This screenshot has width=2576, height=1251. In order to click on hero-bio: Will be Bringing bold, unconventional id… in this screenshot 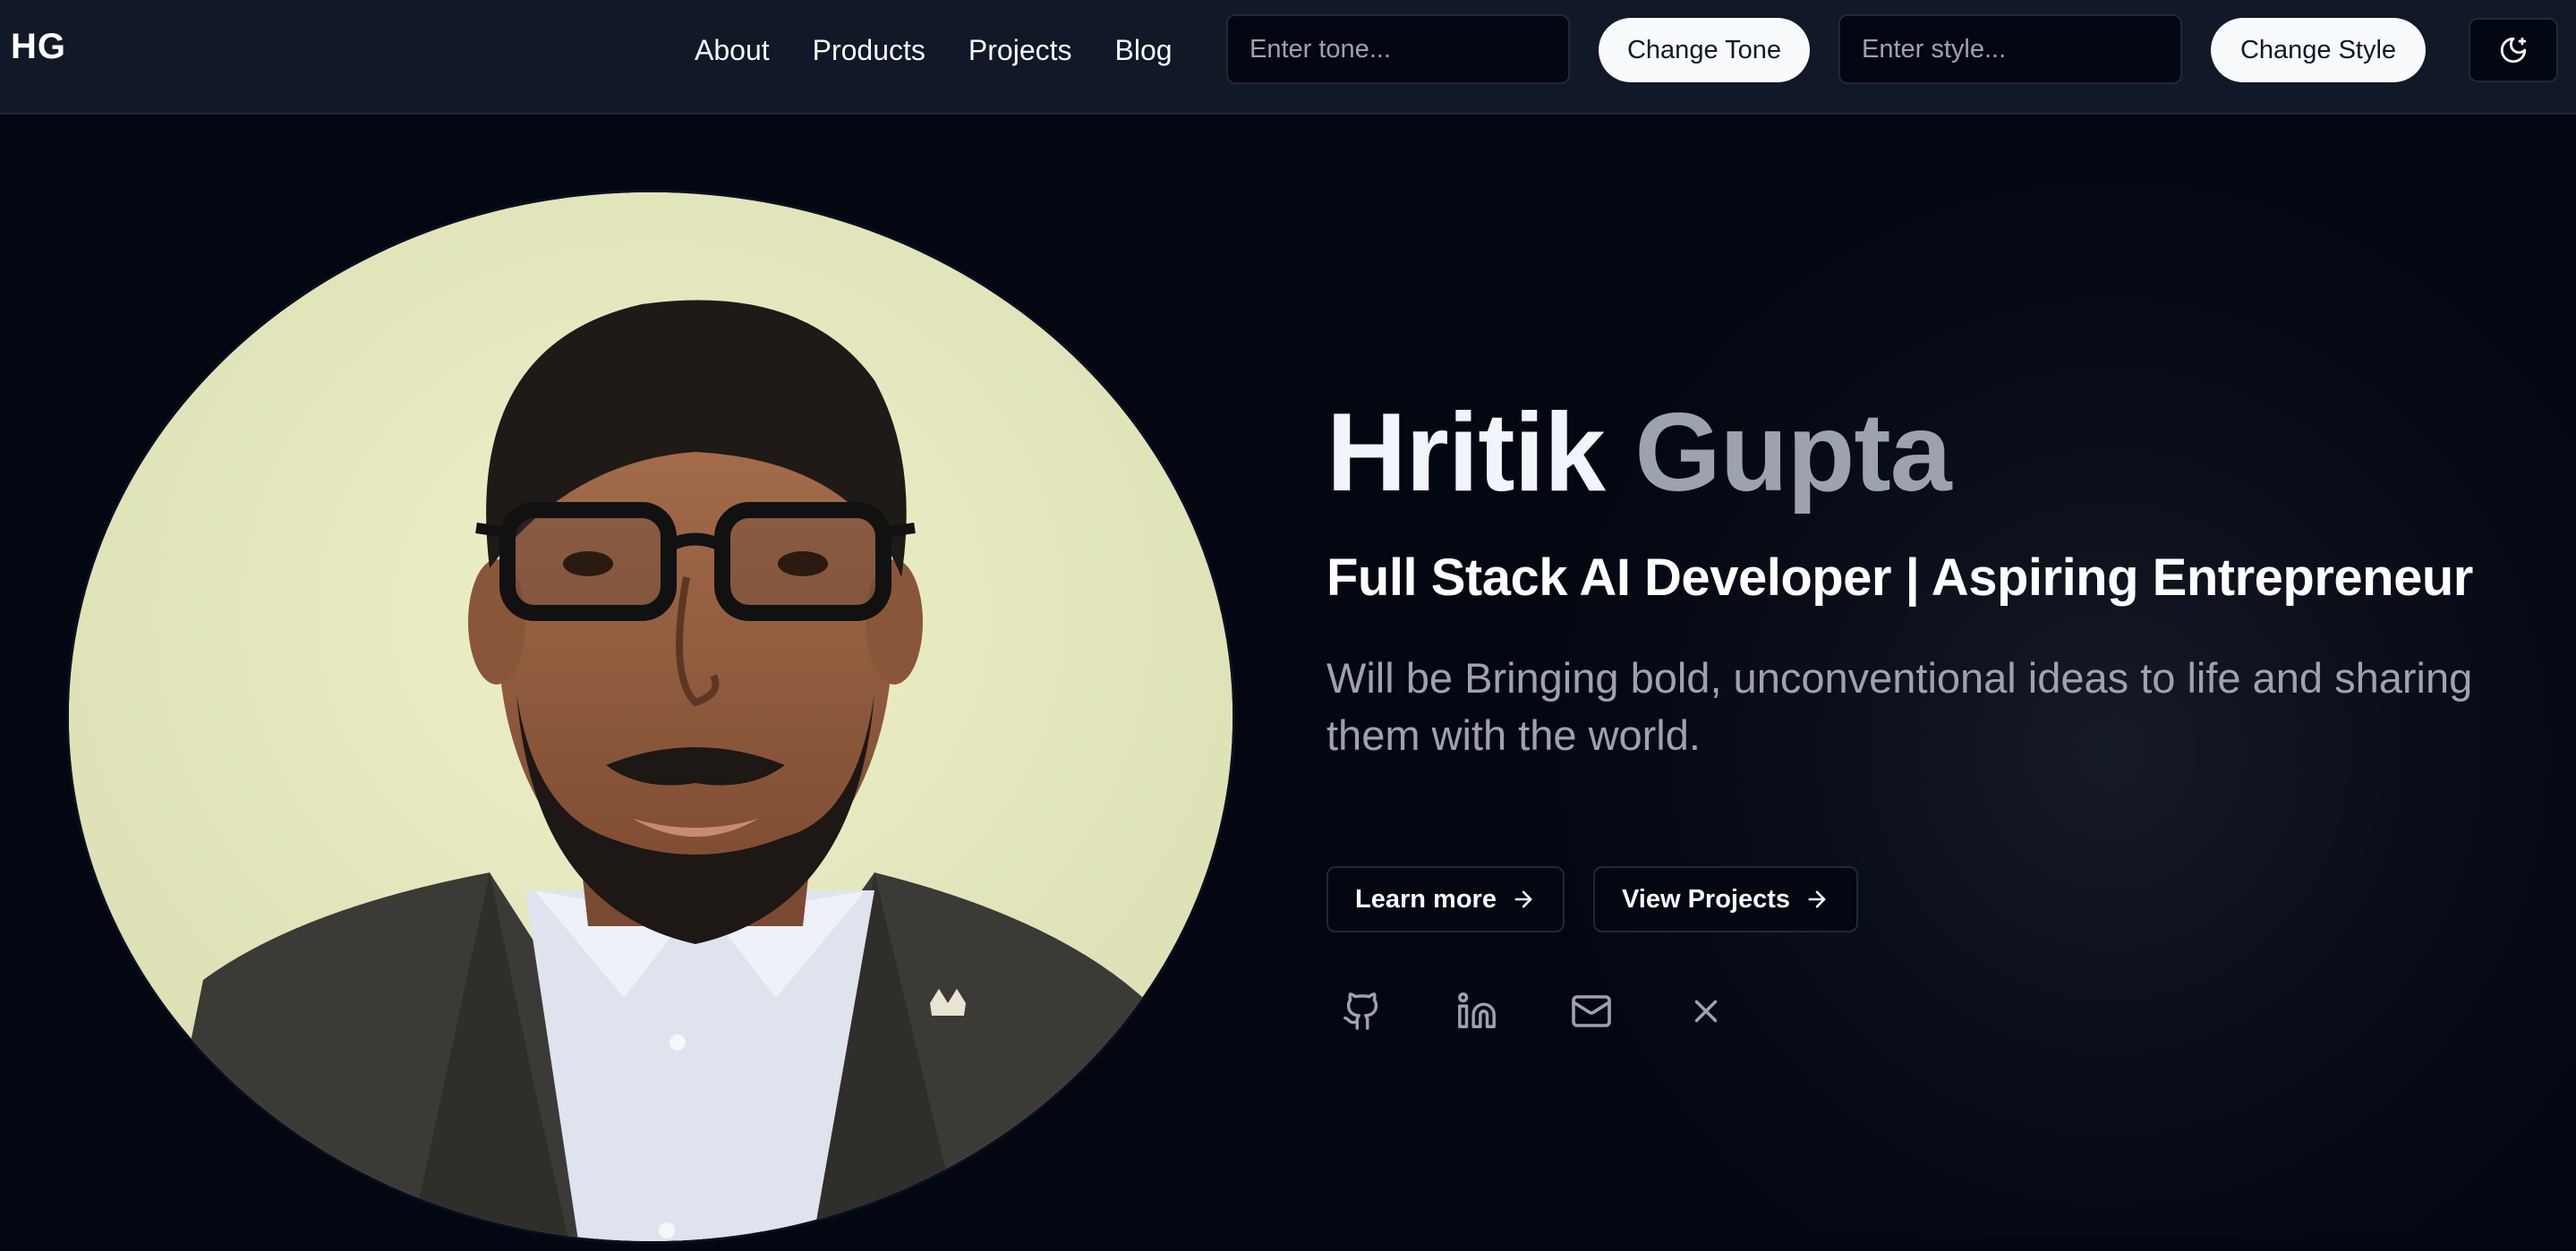, I will do `click(1899, 706)`.